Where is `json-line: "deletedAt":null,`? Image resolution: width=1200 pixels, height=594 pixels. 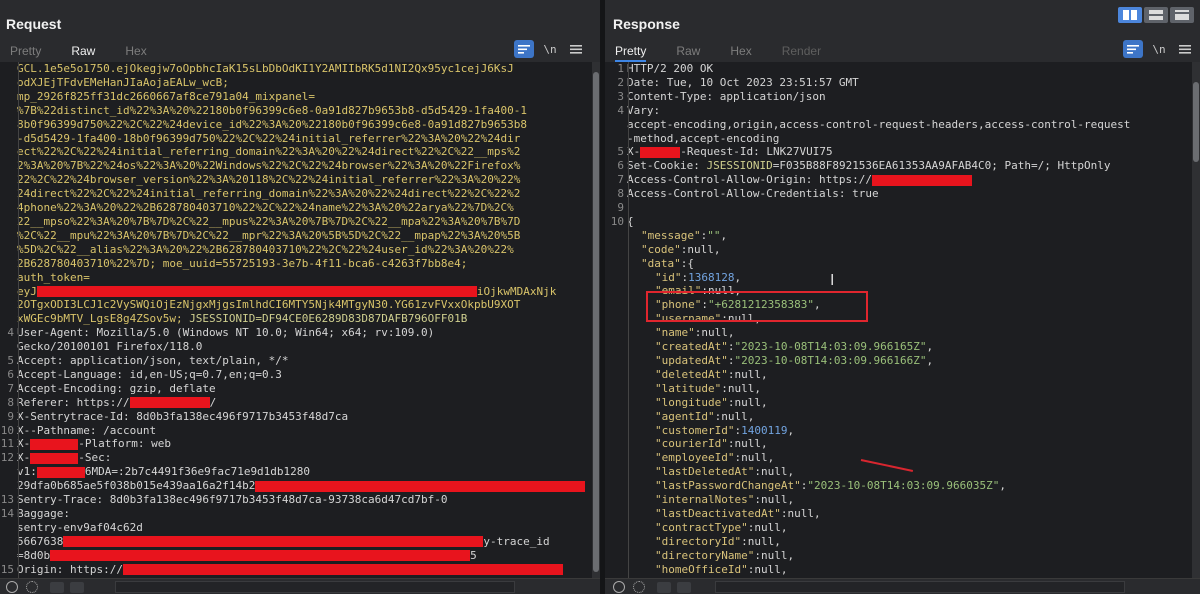 json-line: "deletedAt":null, is located at coordinates (898, 375).